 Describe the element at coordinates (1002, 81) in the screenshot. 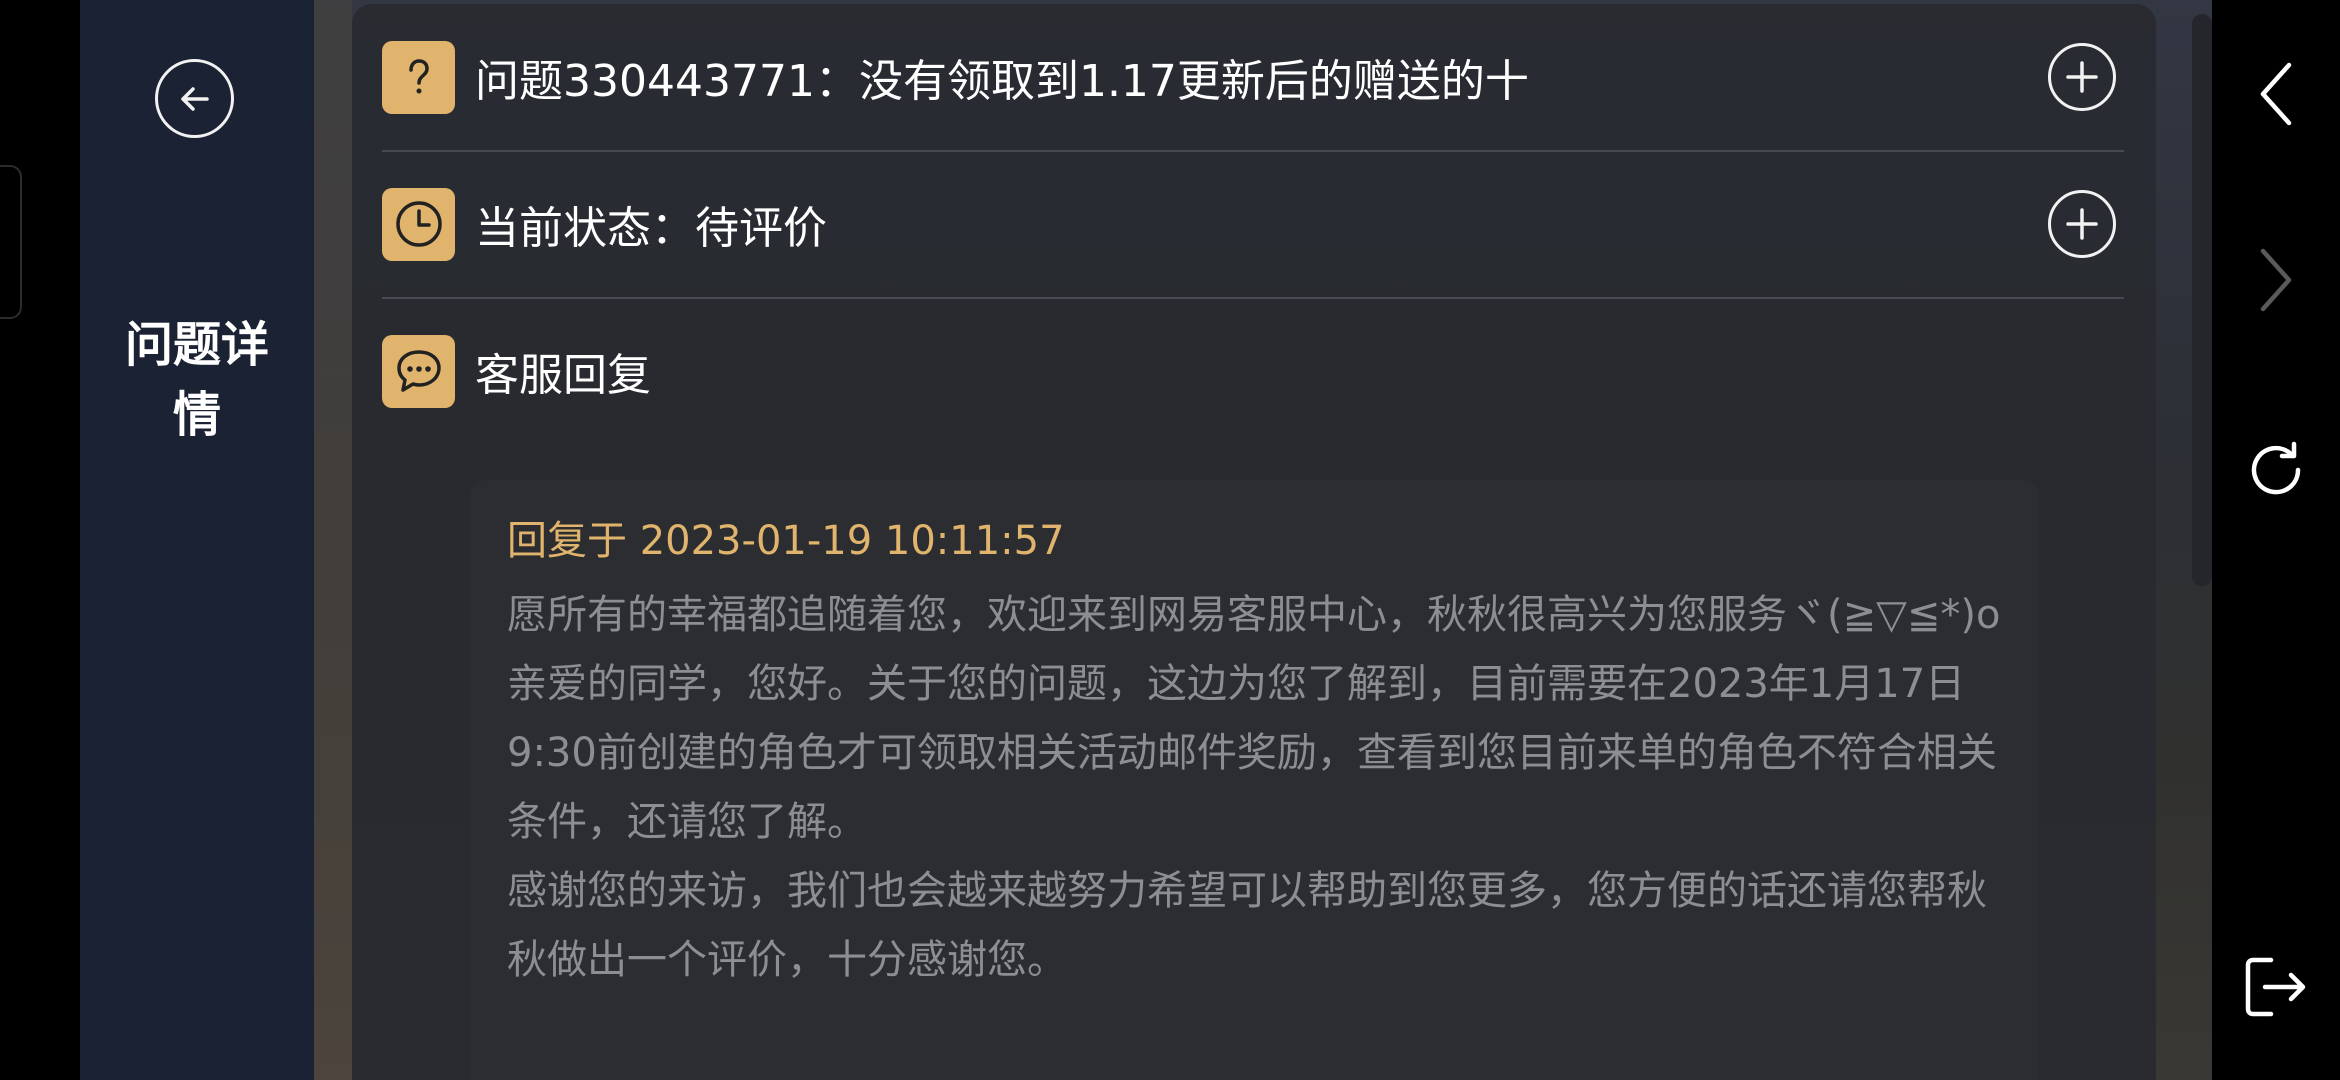

I see `question-title: 问题330443771：没有领取到1.17更新后的赠送的十` at that location.